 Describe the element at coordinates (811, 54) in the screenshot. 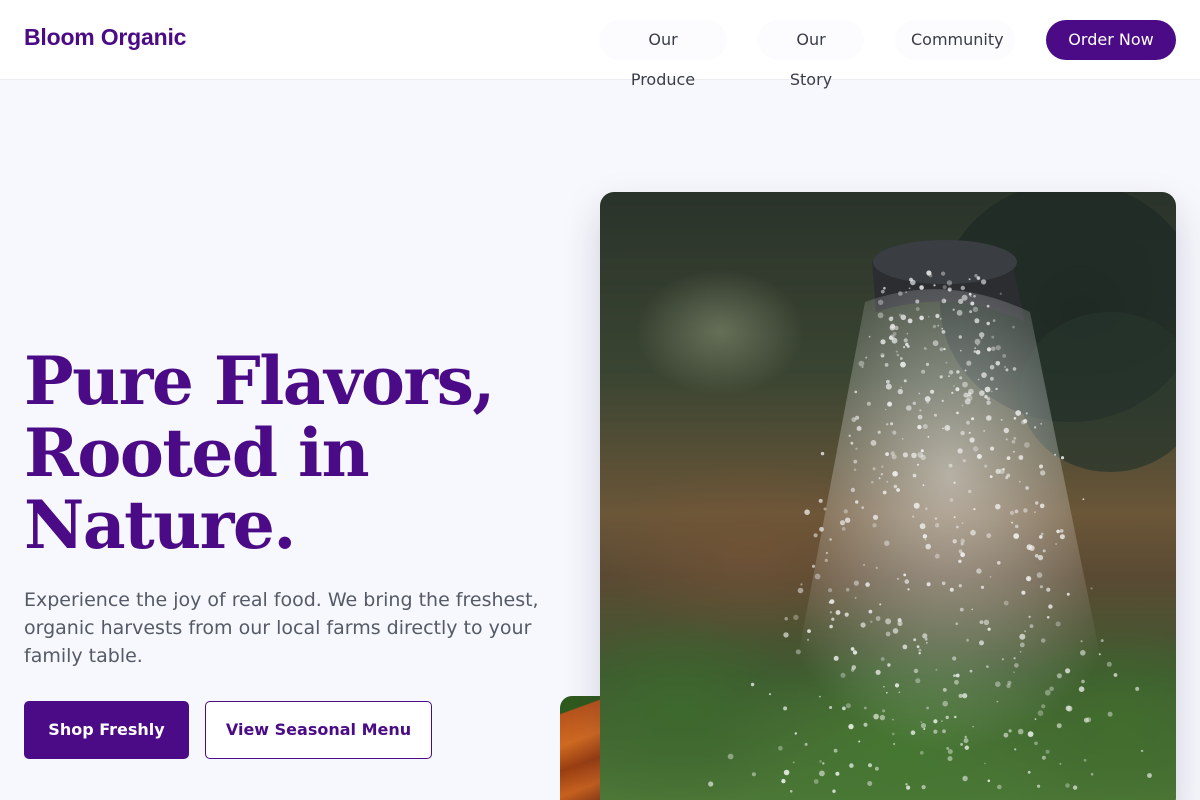

I see `nav-link-our-story: Our Story` at that location.